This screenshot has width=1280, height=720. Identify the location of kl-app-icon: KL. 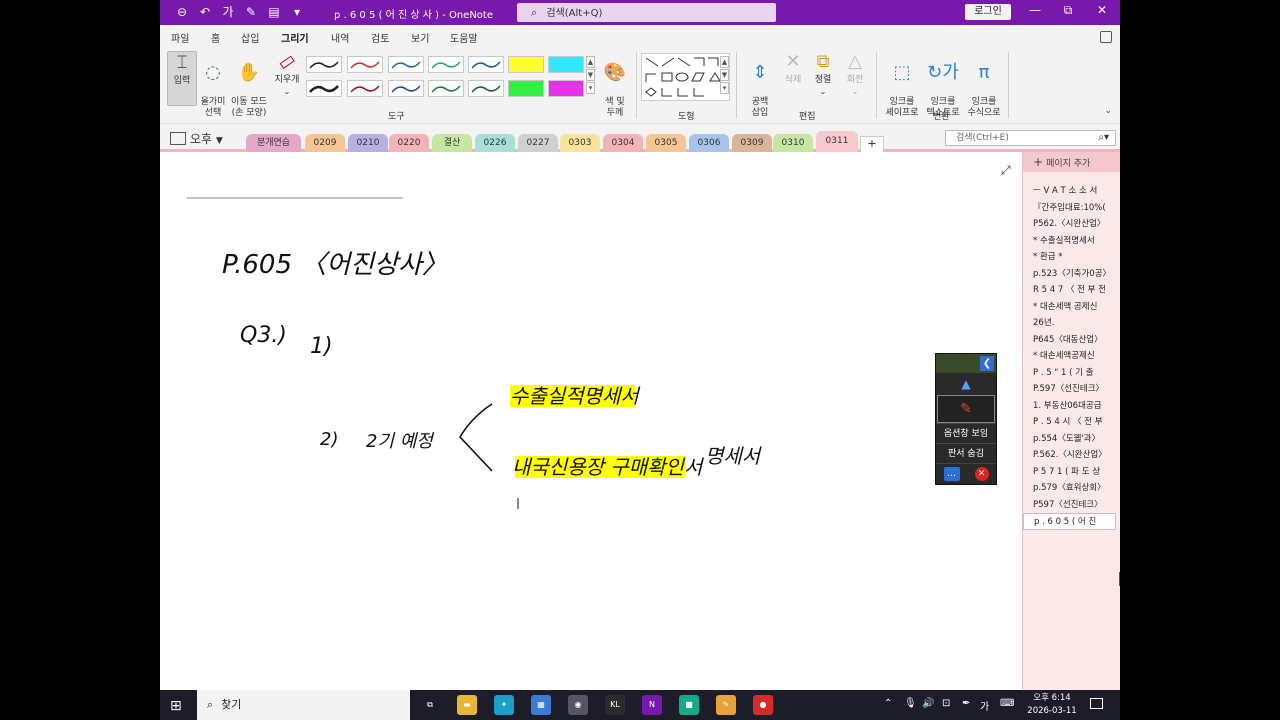
(615, 705).